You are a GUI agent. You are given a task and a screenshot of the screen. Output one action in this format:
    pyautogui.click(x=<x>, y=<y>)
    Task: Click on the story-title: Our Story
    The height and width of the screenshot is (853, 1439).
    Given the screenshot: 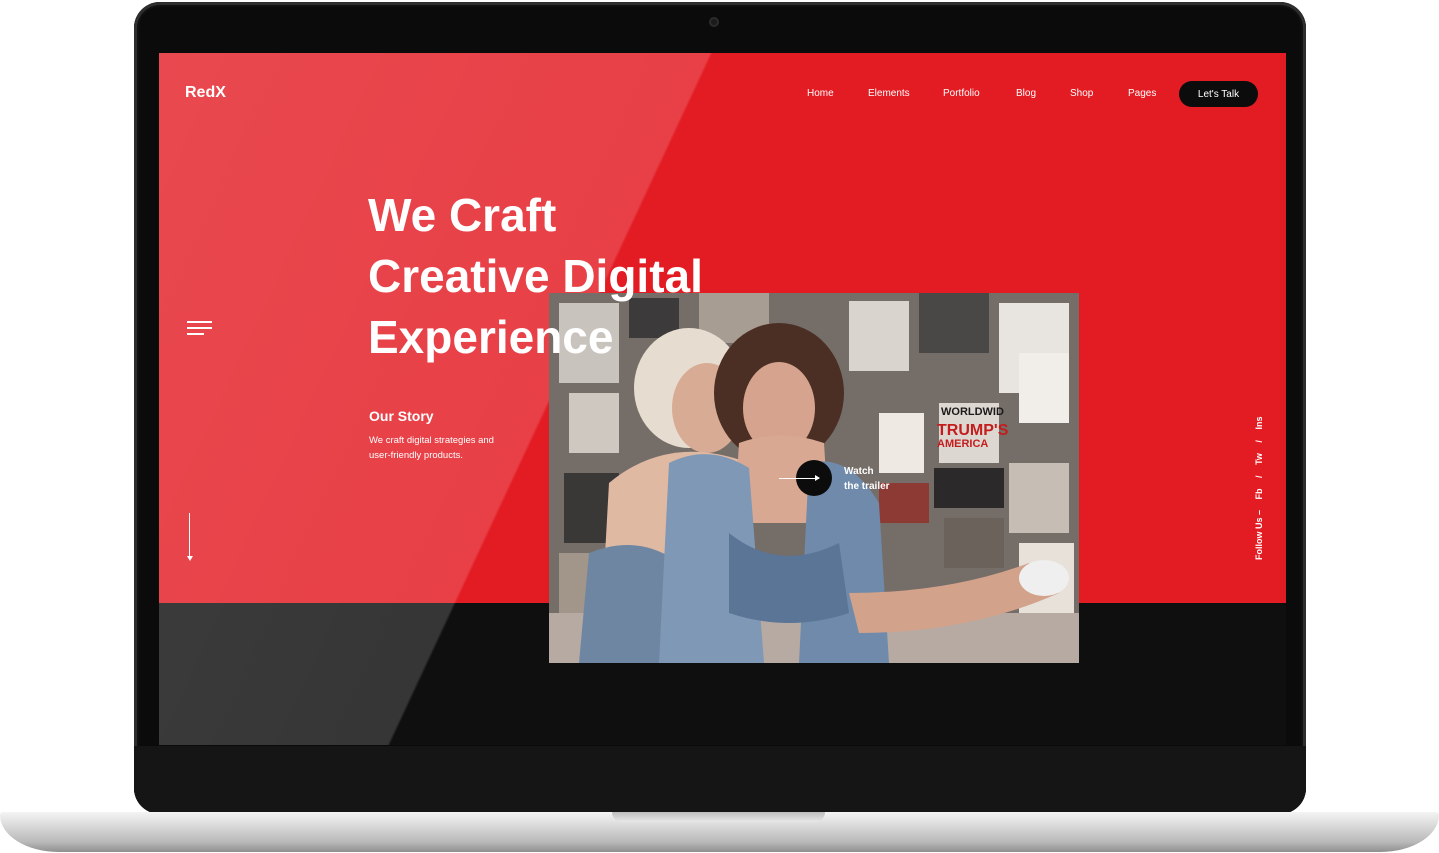 What is the action you would take?
    pyautogui.click(x=401, y=416)
    